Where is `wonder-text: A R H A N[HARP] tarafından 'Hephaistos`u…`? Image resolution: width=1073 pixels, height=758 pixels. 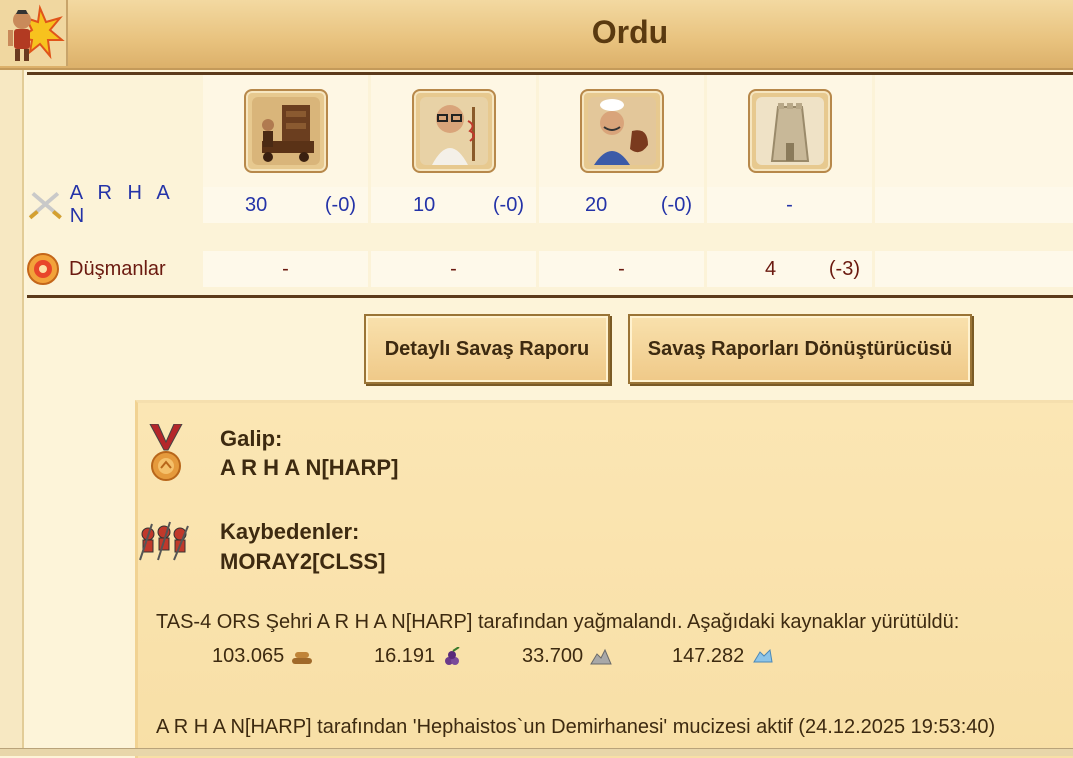 wonder-text: A R H A N[HARP] tarafından 'Hephaistos`u… is located at coordinates (576, 727).